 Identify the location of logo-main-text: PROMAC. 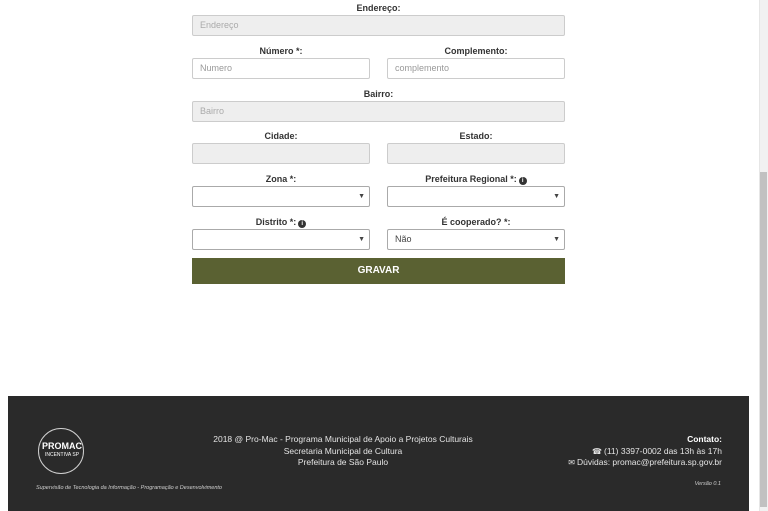
(62, 446).